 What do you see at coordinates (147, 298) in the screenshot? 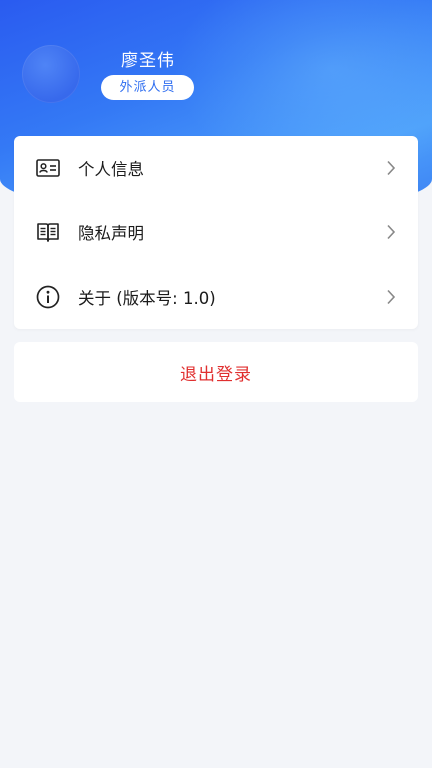
I see `menu-label-about: 关于 (版本号: 1.0)` at bounding box center [147, 298].